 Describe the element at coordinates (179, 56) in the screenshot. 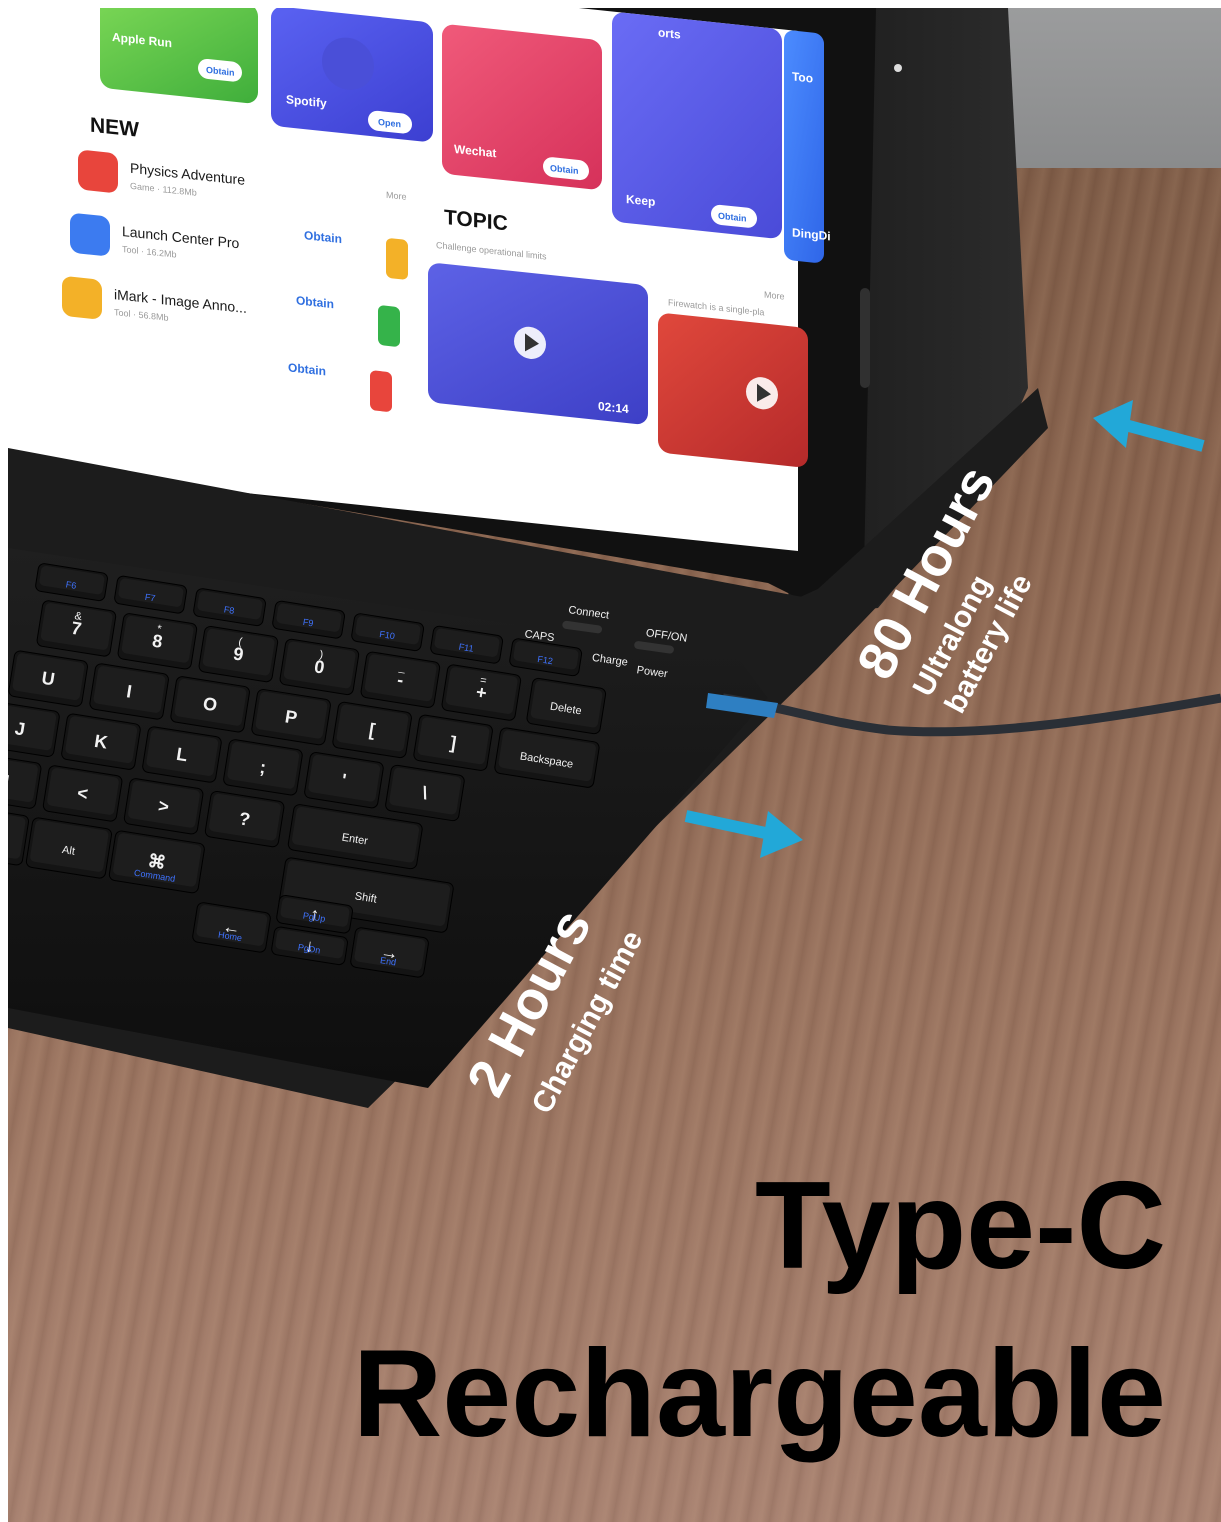

I see `tile-apple-run` at that location.